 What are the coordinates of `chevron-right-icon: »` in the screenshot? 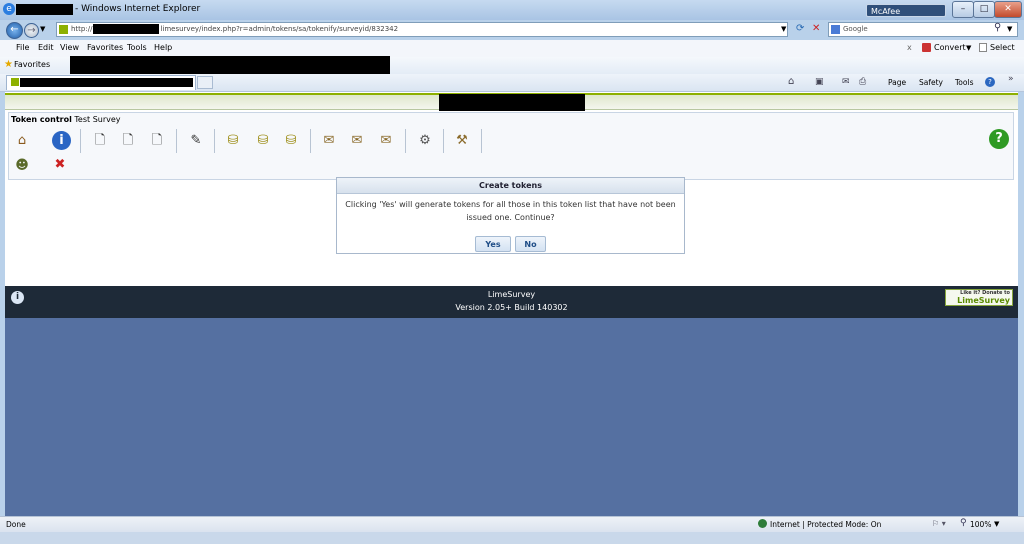 It's located at (1011, 79).